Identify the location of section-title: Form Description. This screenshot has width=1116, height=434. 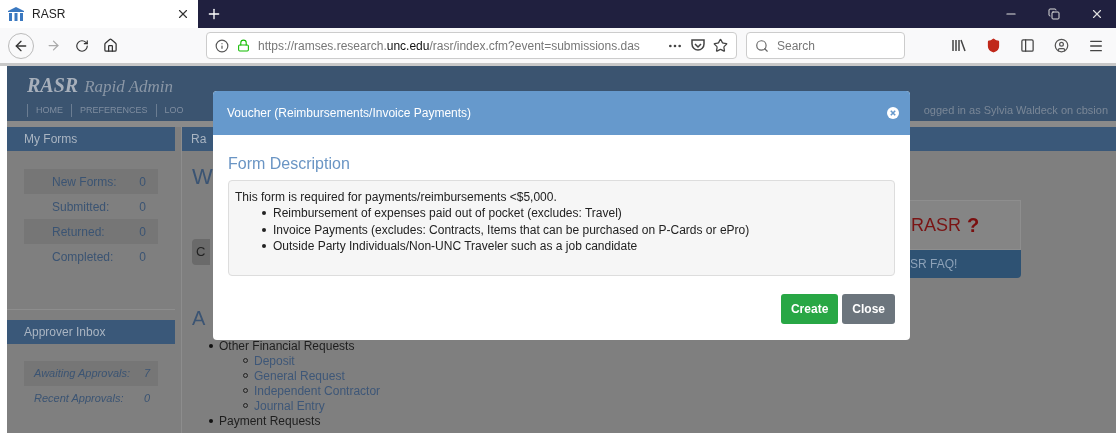
(289, 164).